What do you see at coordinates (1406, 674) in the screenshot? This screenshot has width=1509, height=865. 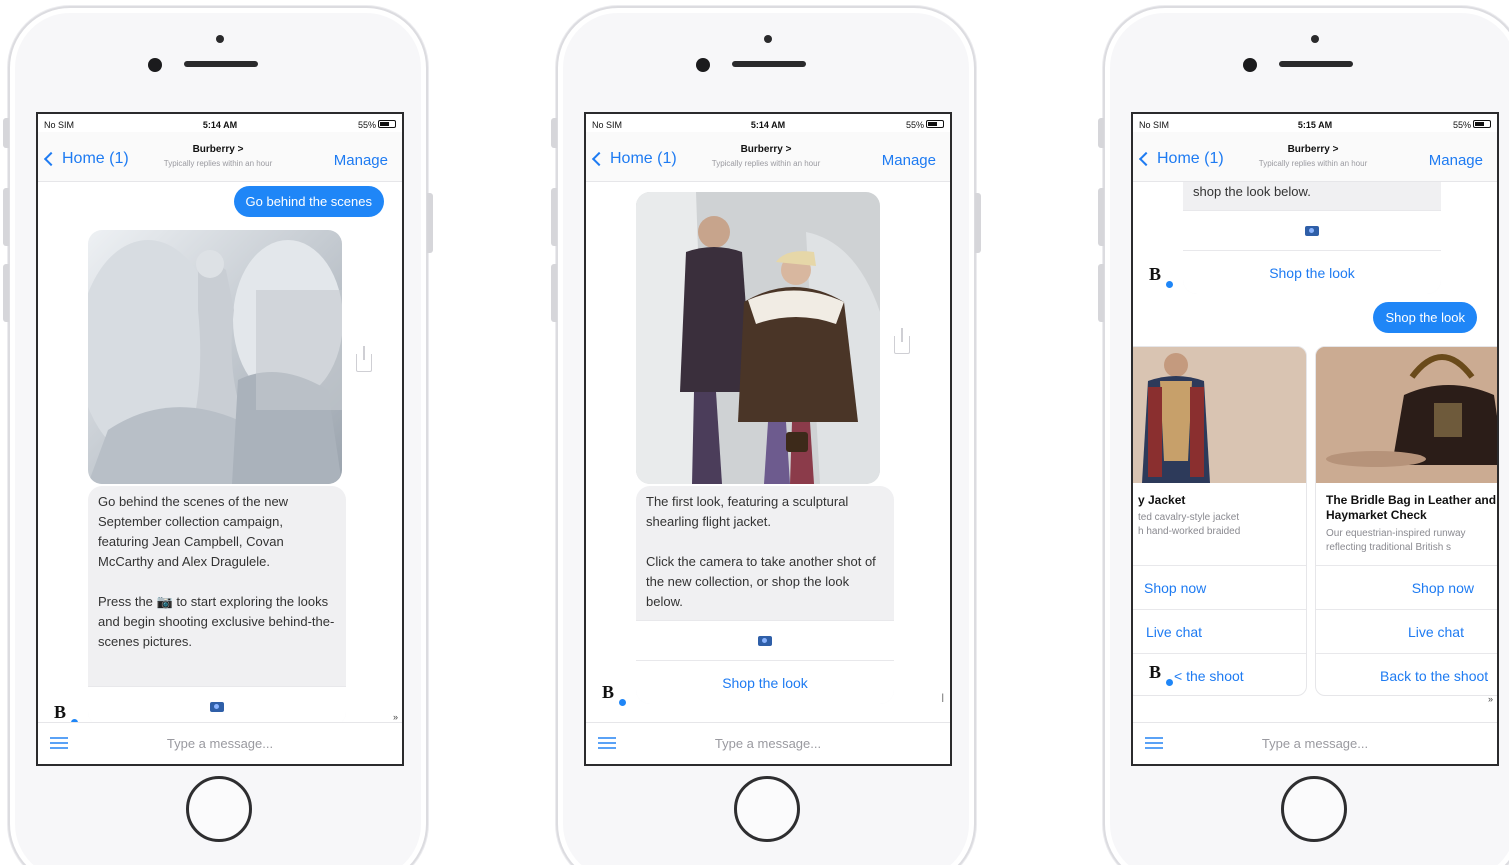 I see `back-to-shoot-button: Back to the shoot` at bounding box center [1406, 674].